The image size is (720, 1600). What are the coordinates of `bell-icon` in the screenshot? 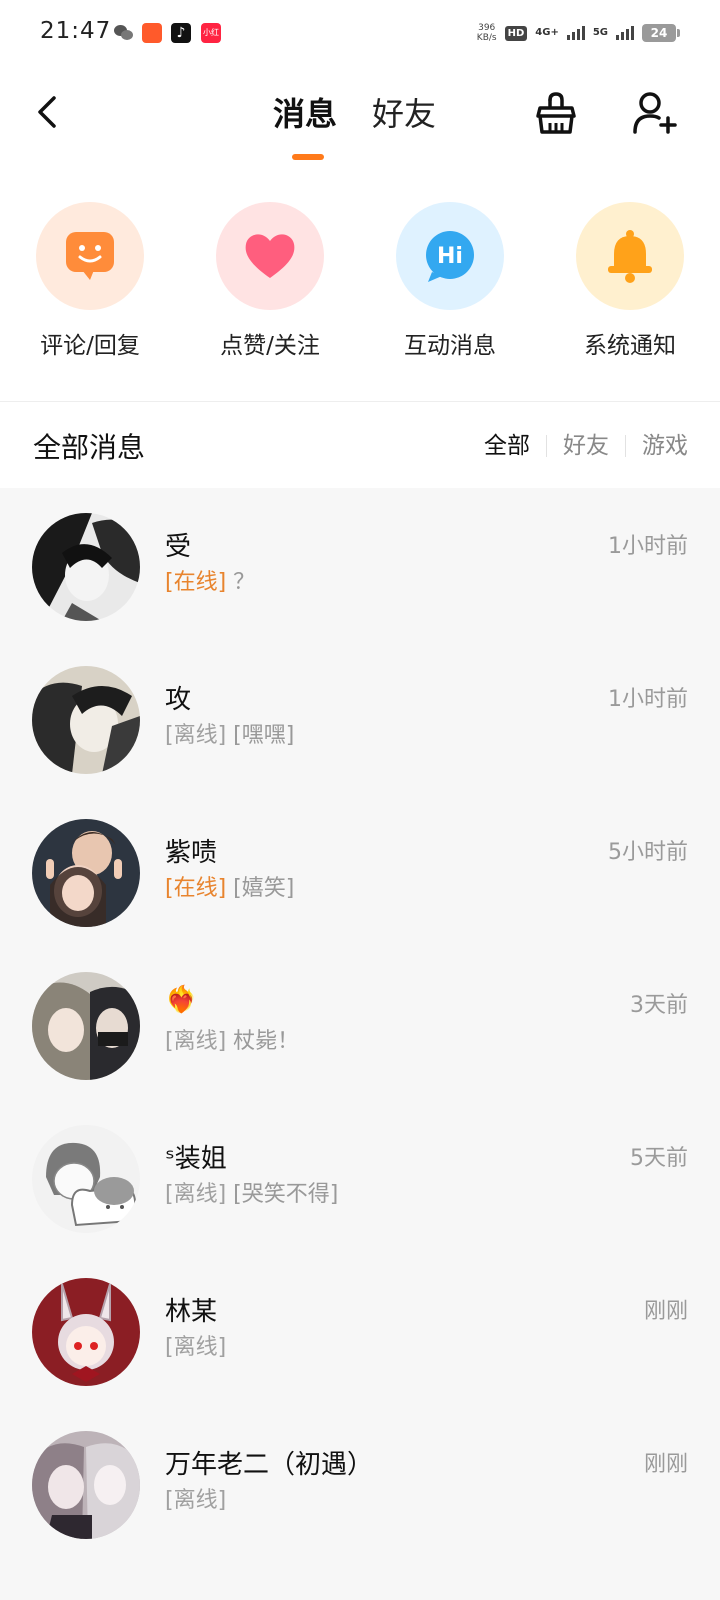 It's located at (630, 256).